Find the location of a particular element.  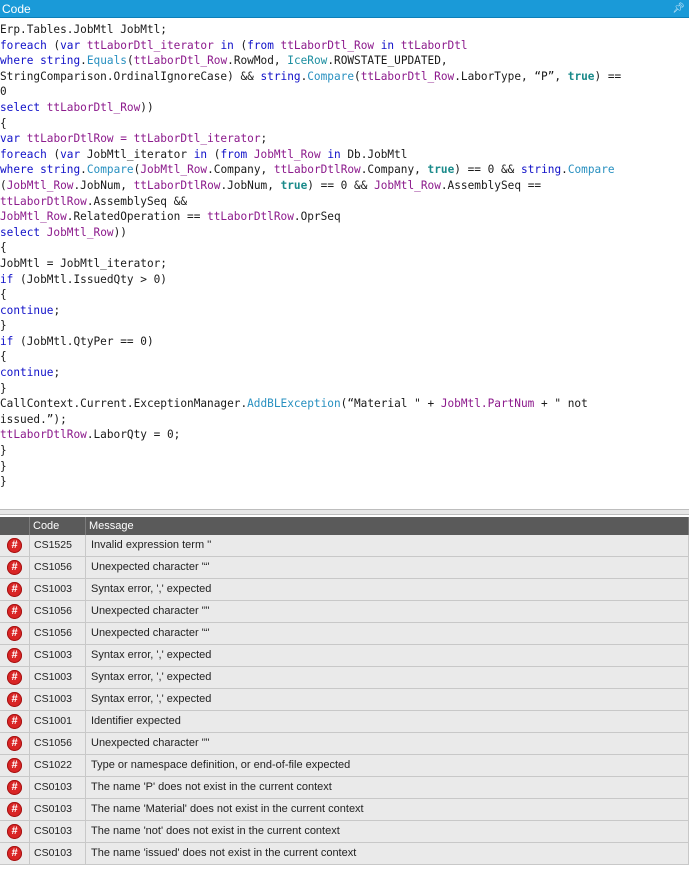

code-token: )) is located at coordinates (120, 232).